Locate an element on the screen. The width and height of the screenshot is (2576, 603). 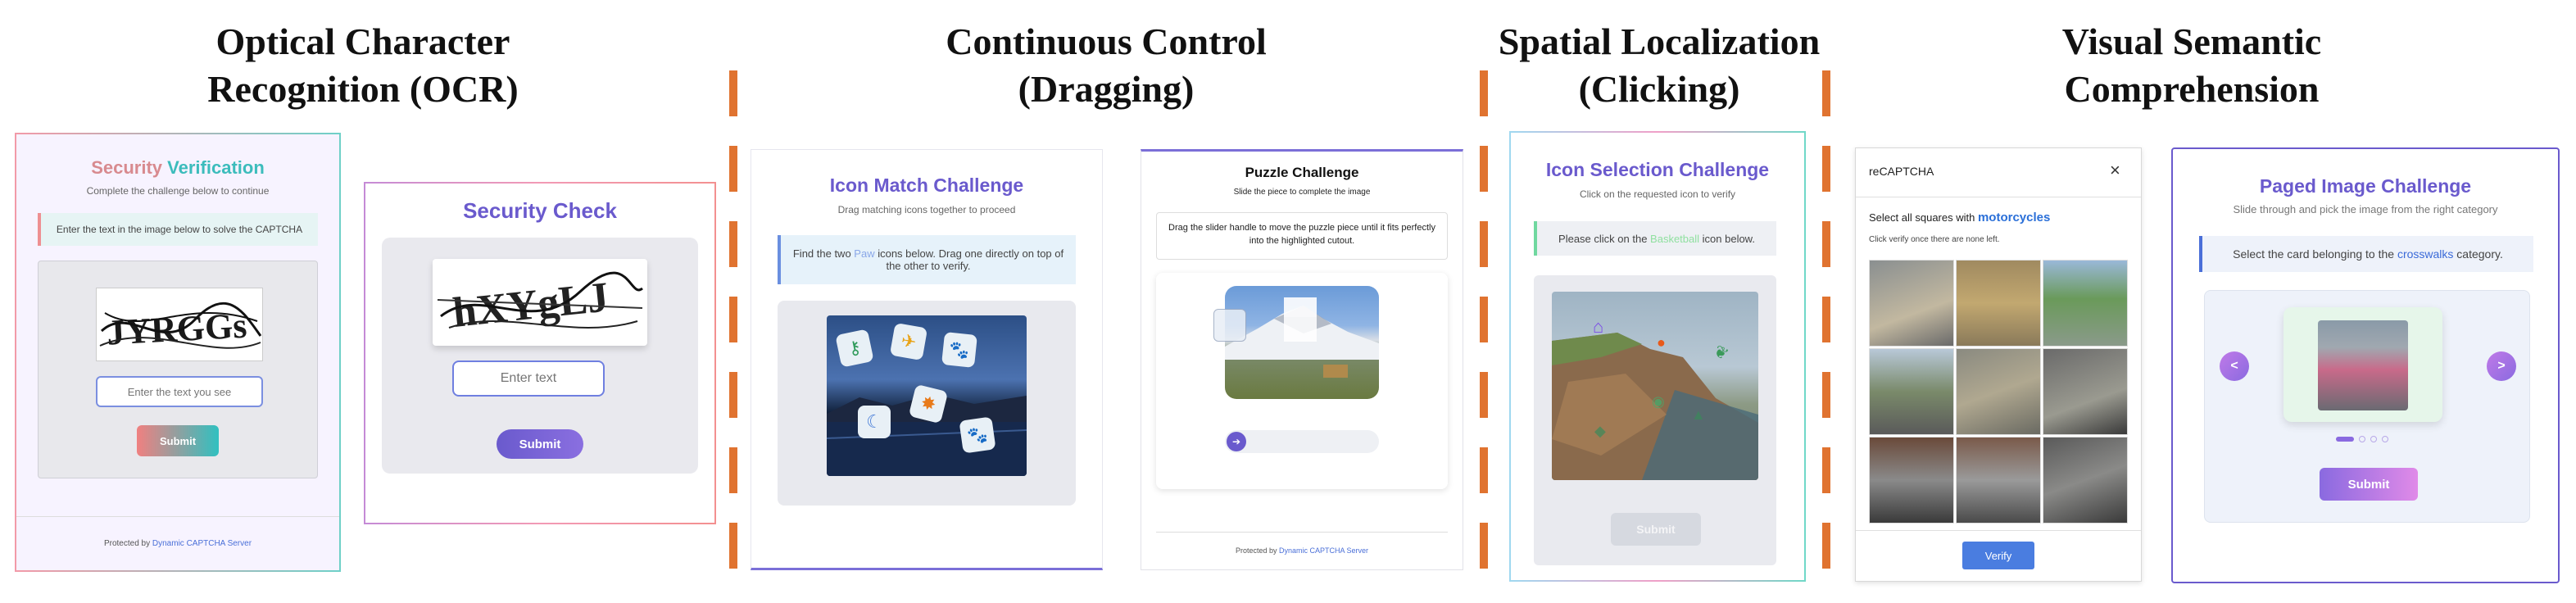
recaptcha-header: reCAPTCHA × is located at coordinates (1998, 172).